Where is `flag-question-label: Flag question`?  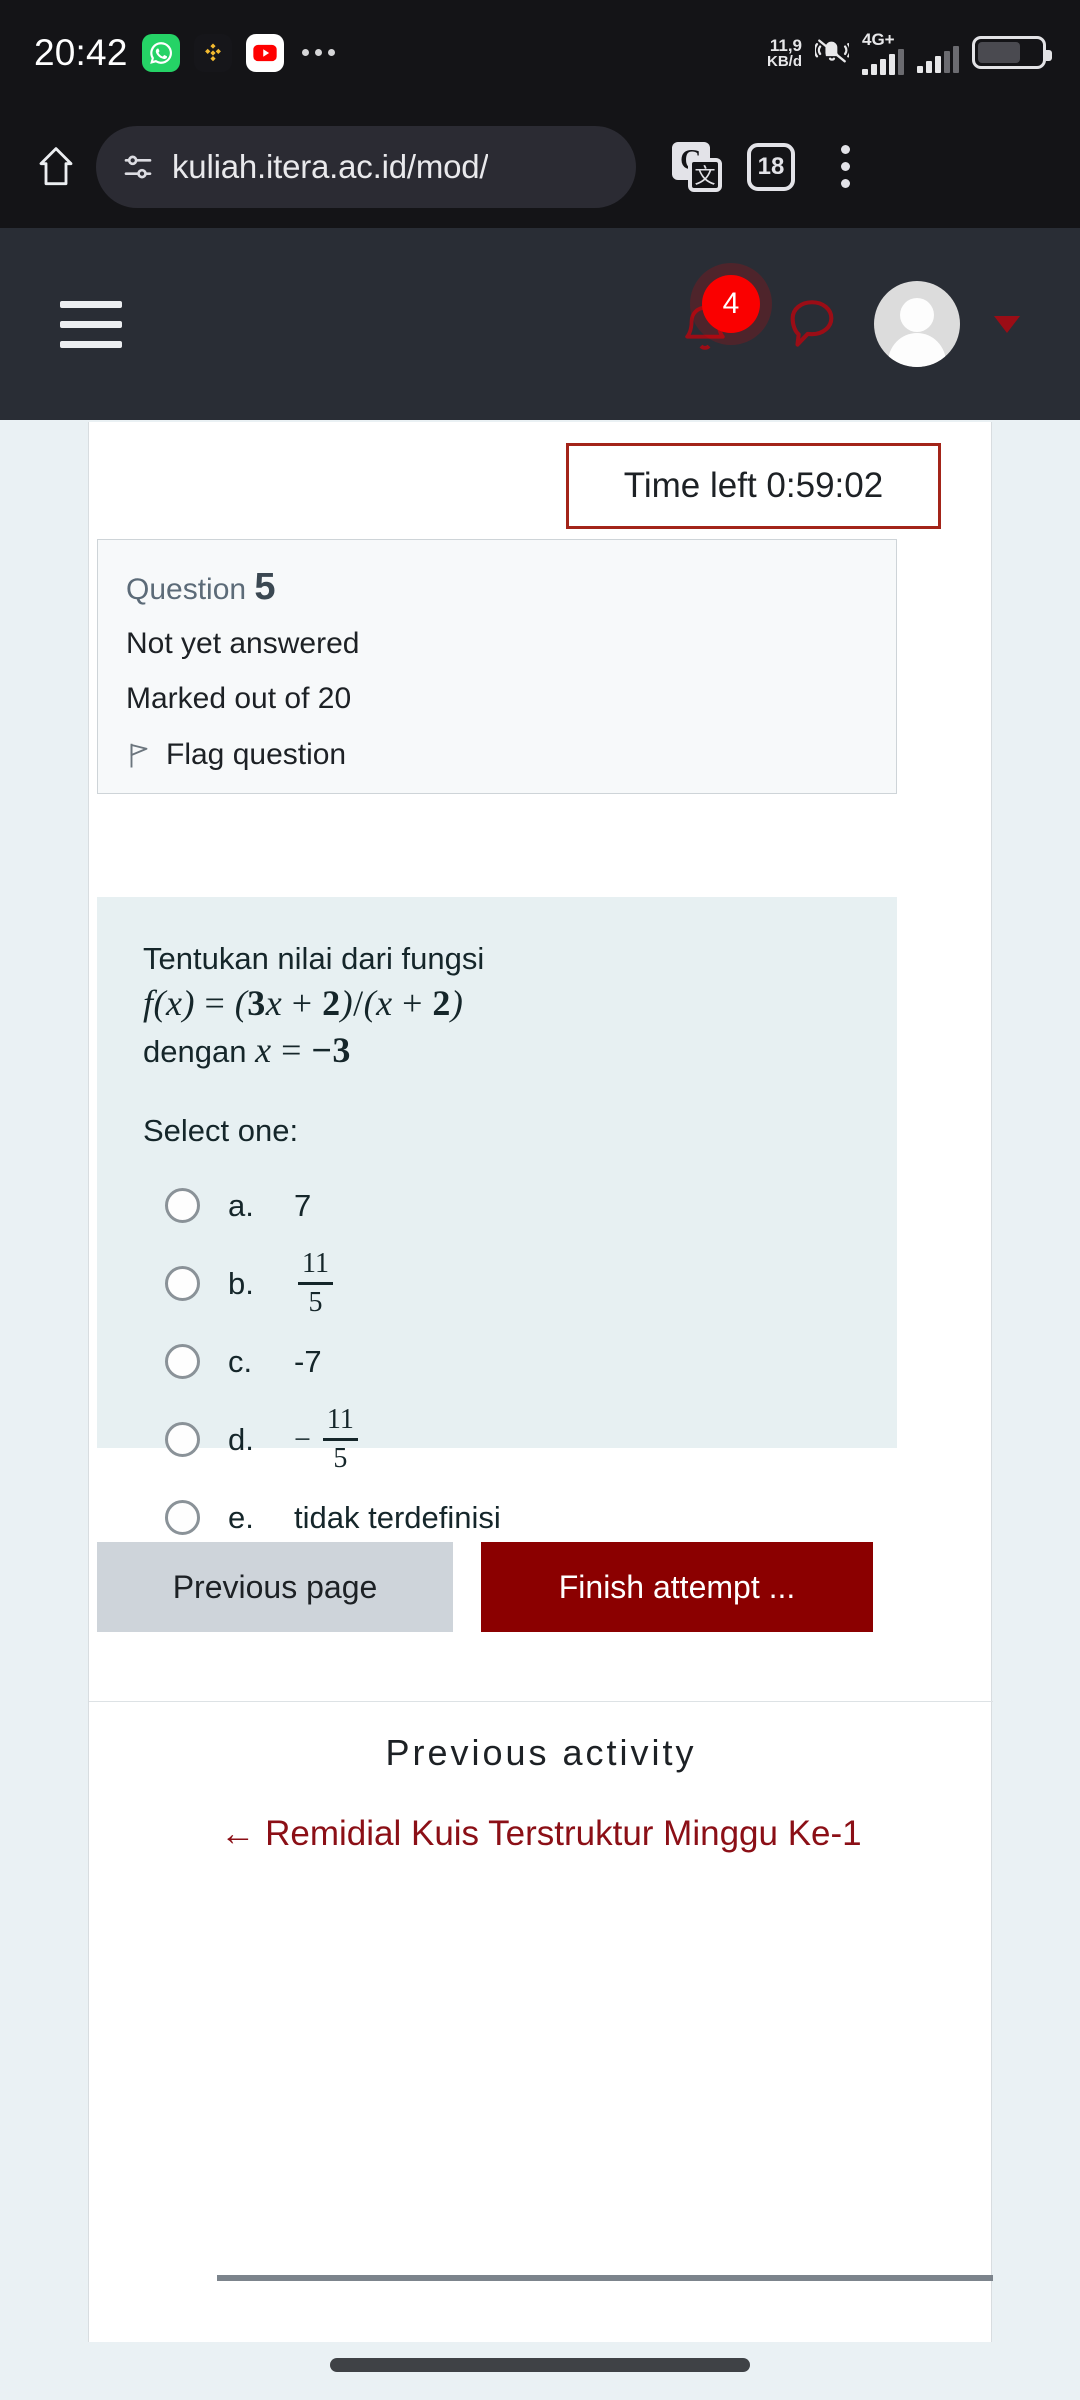 flag-question-label: Flag question is located at coordinates (256, 754).